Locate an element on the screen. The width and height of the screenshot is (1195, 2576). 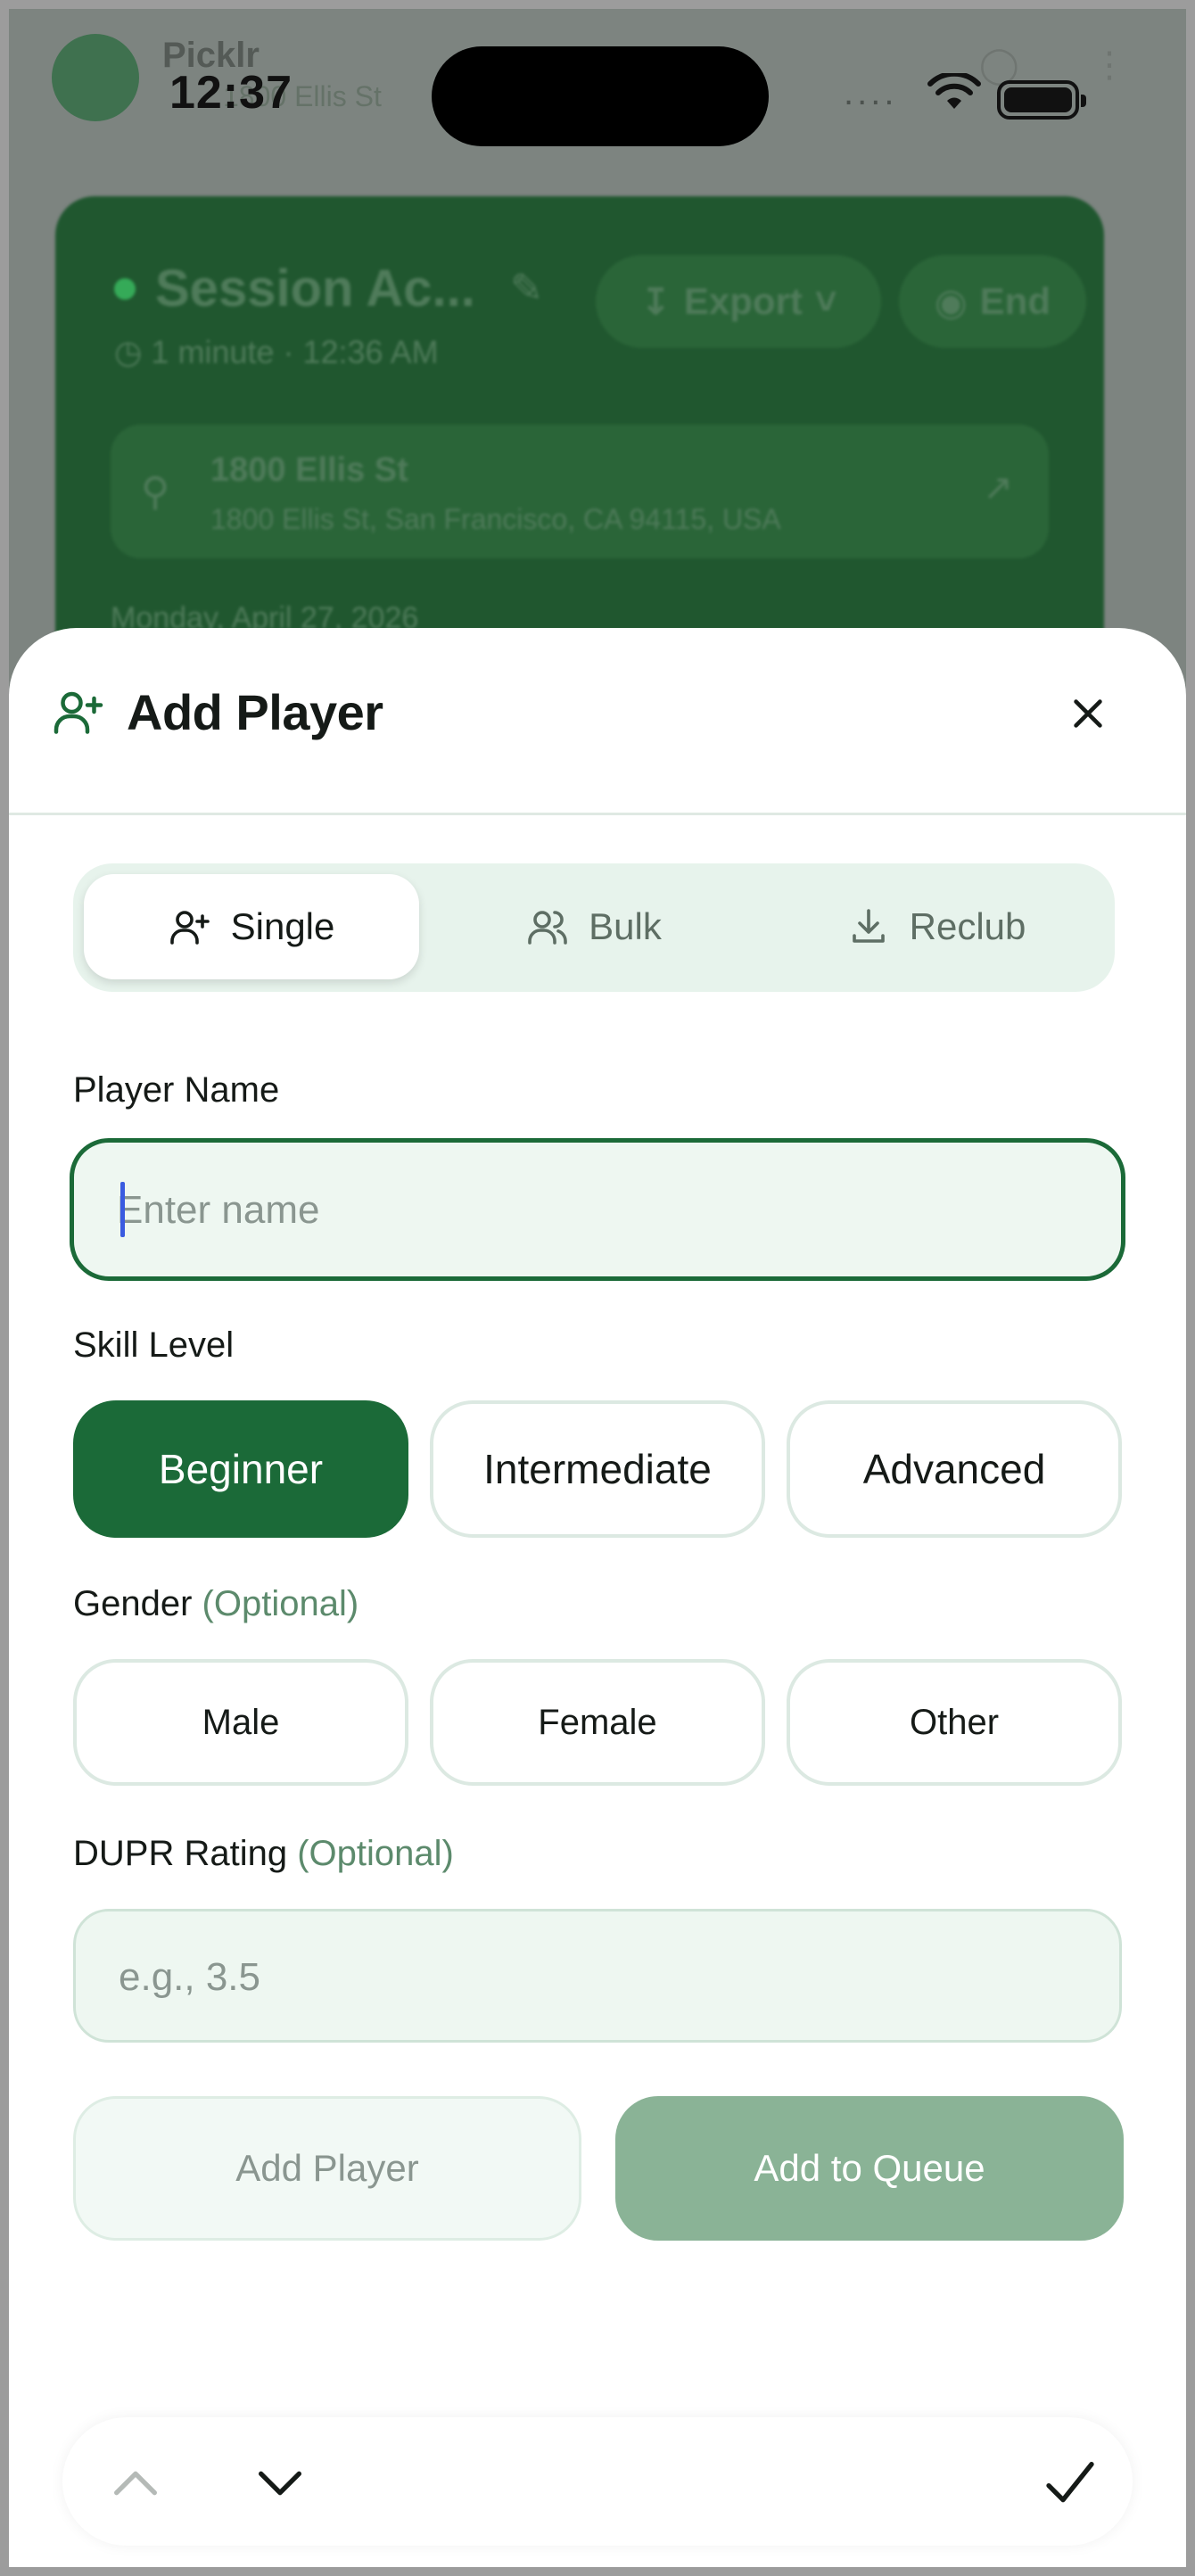
tab-single: Single is located at coordinates (251, 927).